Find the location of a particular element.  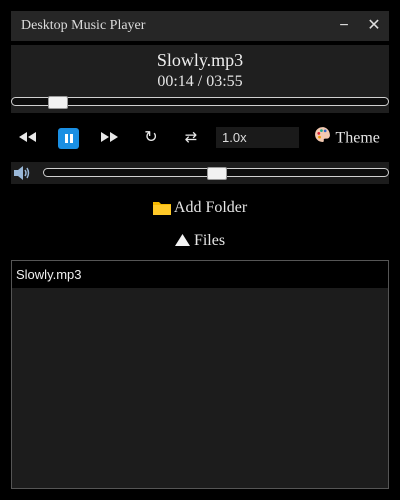

files-button: Files is located at coordinates (200, 241).